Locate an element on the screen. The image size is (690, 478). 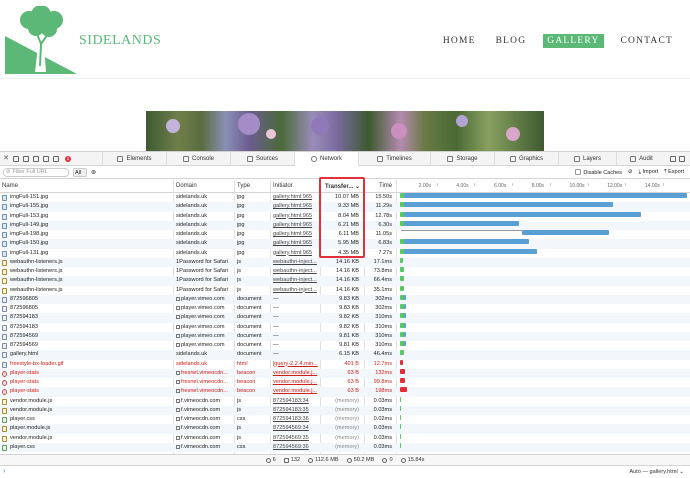
nav-contact: CONTACT is located at coordinates (647, 41).